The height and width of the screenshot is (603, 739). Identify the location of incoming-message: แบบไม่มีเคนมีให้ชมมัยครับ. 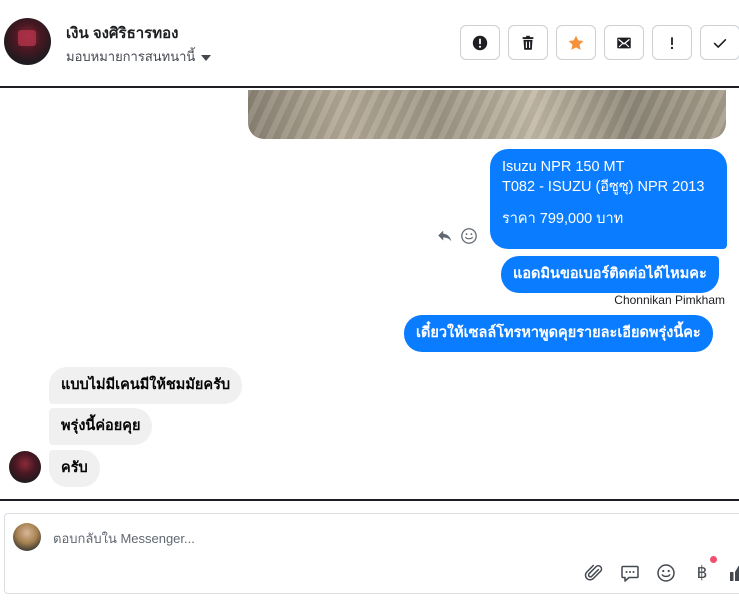
(146, 385).